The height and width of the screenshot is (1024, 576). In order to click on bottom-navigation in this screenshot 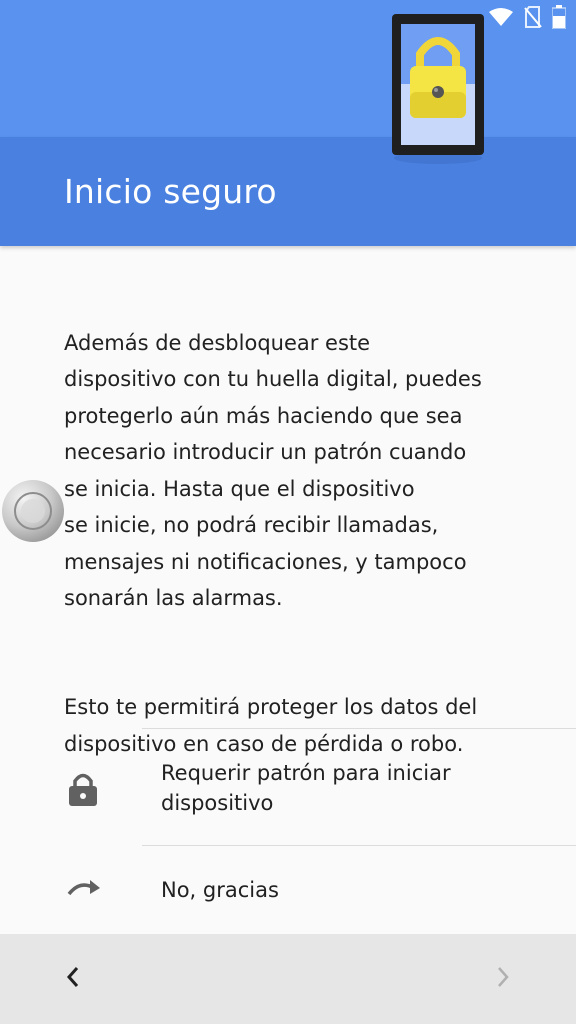, I will do `click(288, 979)`.